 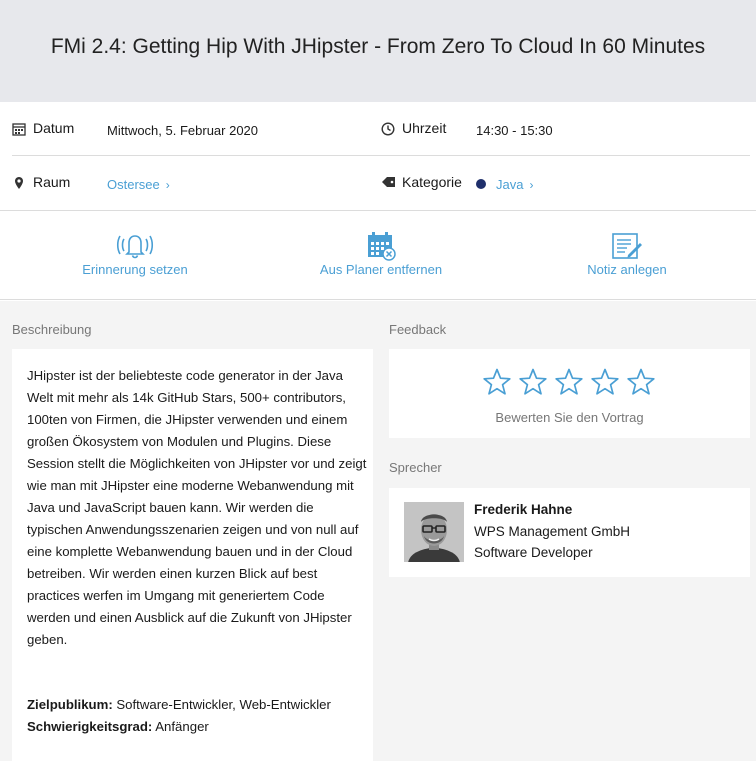 What do you see at coordinates (388, 129) in the screenshot?
I see `clock-icon` at bounding box center [388, 129].